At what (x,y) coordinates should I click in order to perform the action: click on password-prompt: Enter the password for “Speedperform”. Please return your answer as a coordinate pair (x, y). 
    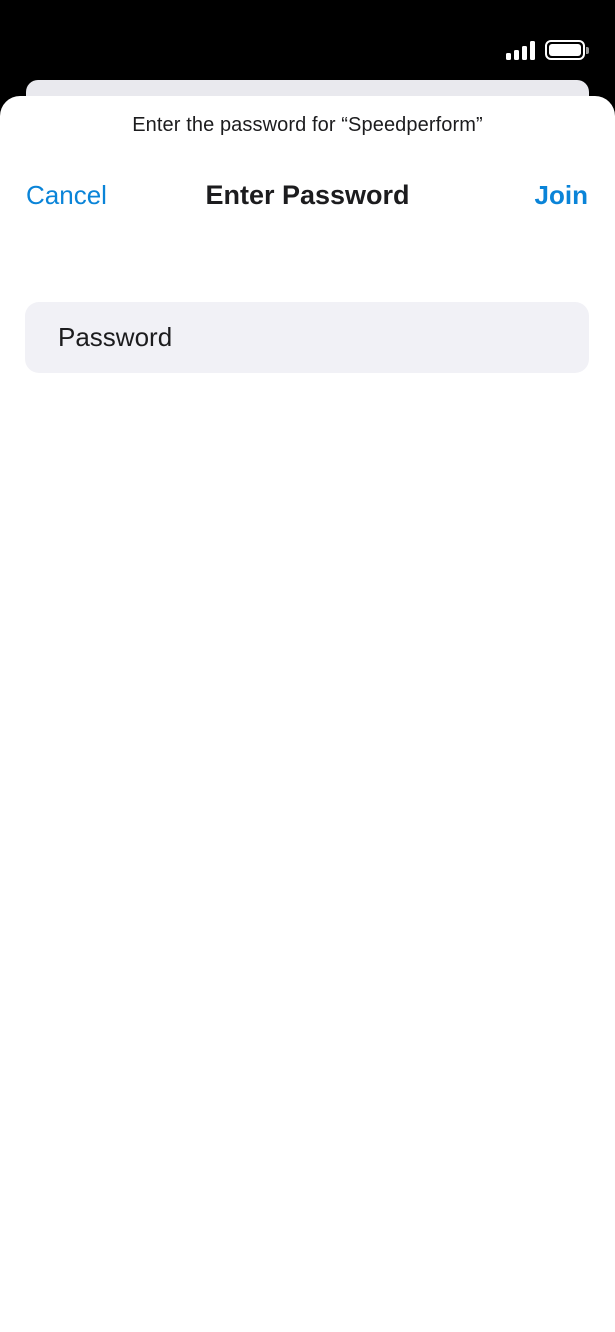
    Looking at the image, I should click on (307, 125).